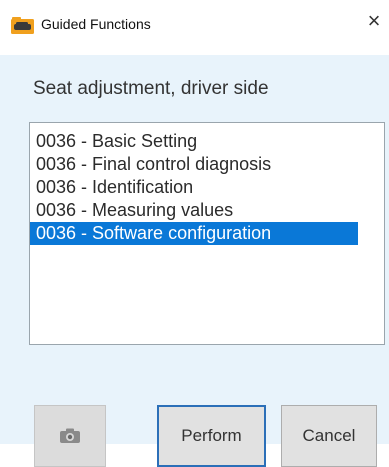 This screenshot has width=389, height=467. I want to click on list-item: 0036 - Basic Setting, so click(194, 141).